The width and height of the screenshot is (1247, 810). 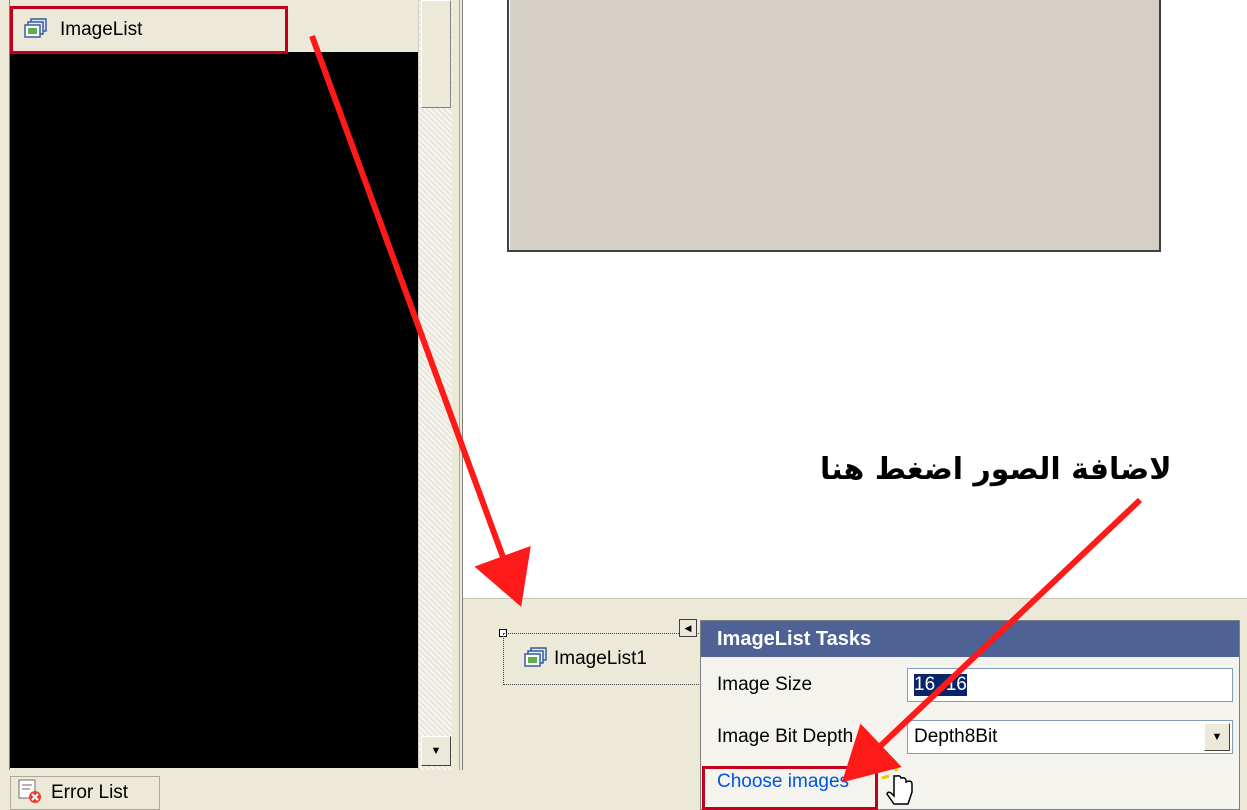 I want to click on toolbox-item-label: ImageList, so click(x=101, y=29).